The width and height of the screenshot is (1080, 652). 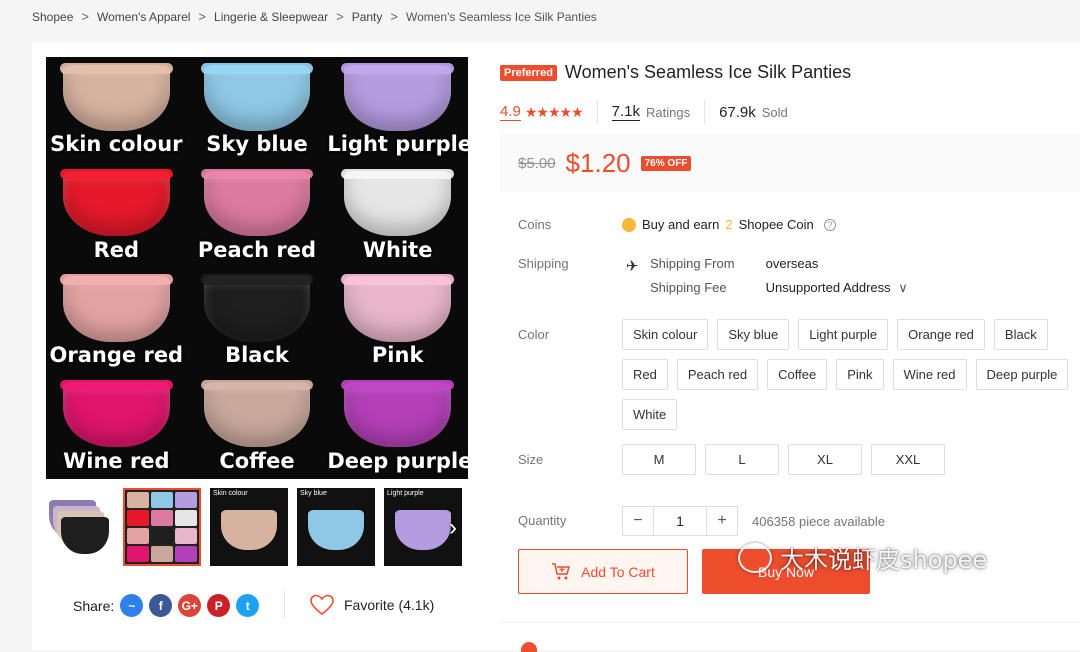 What do you see at coordinates (598, 162) in the screenshot?
I see `current-price: $1.20` at bounding box center [598, 162].